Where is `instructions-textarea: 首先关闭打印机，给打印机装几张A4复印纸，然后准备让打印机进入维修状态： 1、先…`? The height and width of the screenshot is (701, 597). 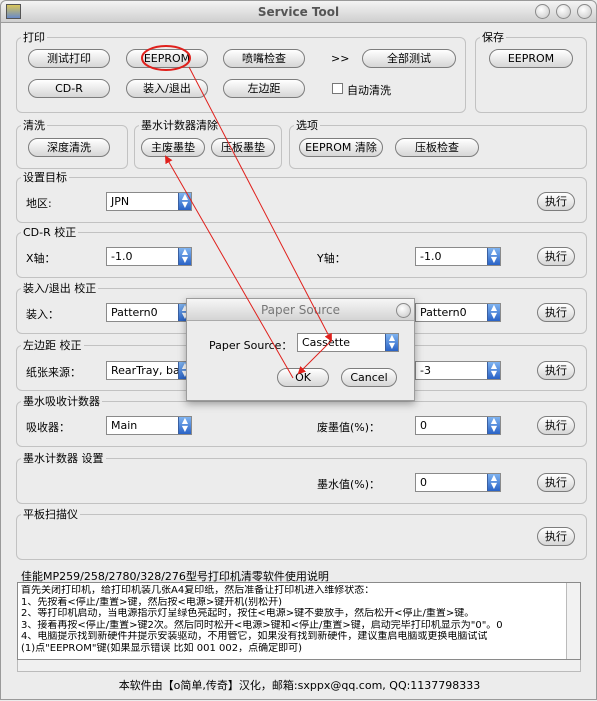 instructions-textarea: 首先关闭打印机，给打印机装几张A4复印纸，然后准备让打印机进入维修状态： 1、先… is located at coordinates (299, 621).